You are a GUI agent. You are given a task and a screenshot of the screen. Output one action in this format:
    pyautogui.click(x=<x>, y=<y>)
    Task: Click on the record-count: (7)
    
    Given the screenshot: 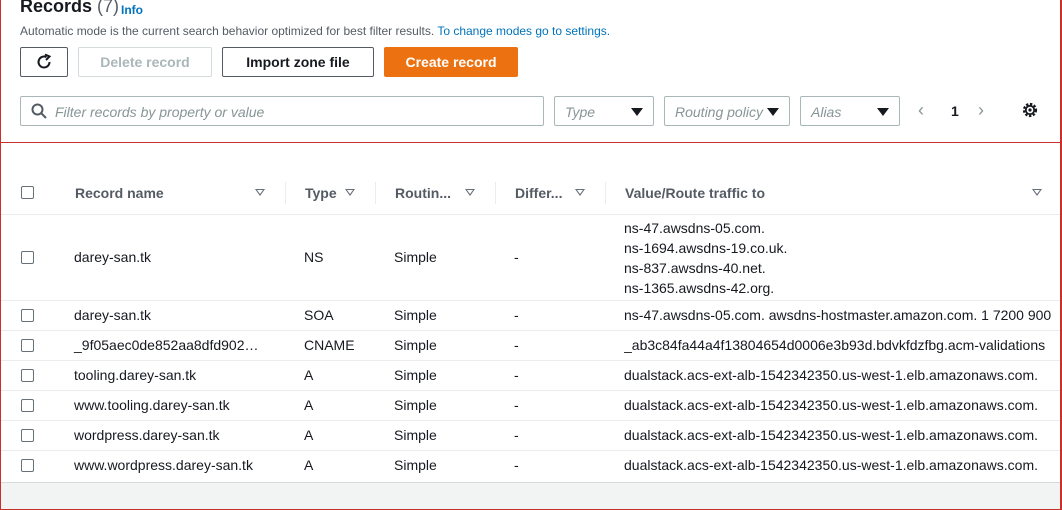 What is the action you would take?
    pyautogui.click(x=108, y=8)
    